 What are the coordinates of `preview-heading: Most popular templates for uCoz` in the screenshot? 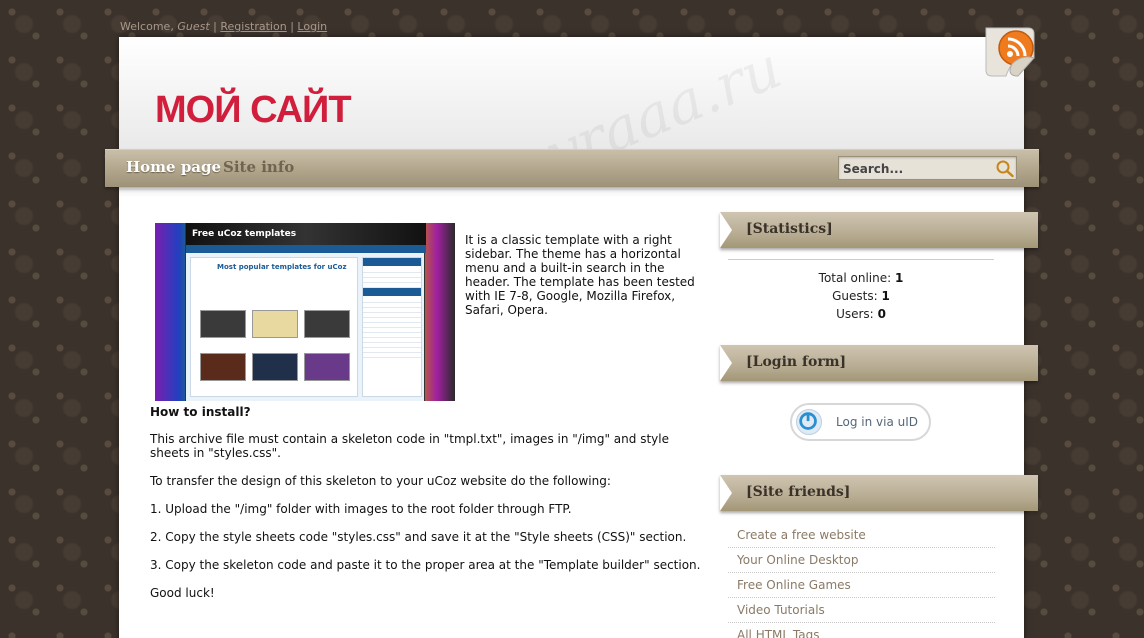 It's located at (282, 267).